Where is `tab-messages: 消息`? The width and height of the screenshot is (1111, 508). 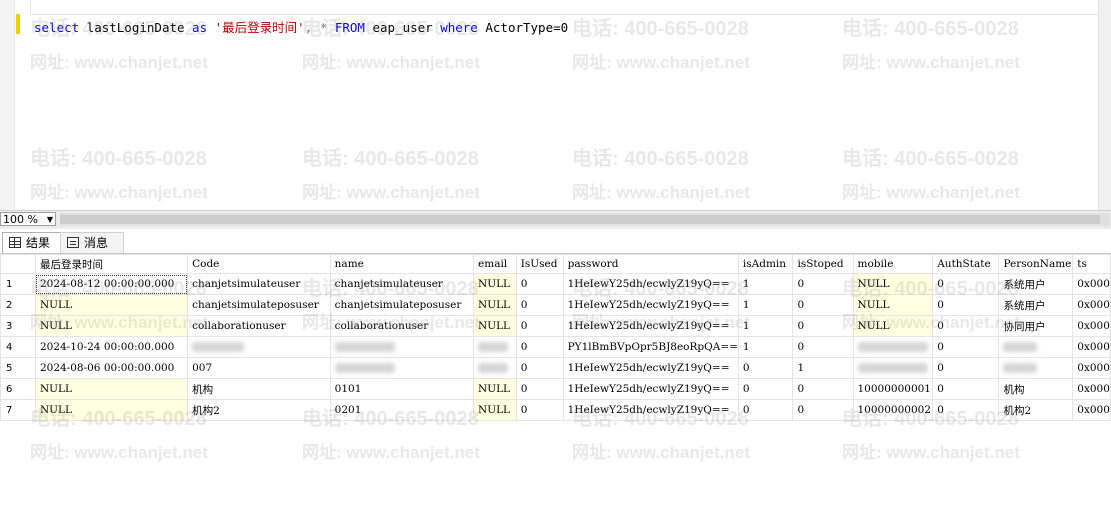
tab-messages: 消息 is located at coordinates (92, 242).